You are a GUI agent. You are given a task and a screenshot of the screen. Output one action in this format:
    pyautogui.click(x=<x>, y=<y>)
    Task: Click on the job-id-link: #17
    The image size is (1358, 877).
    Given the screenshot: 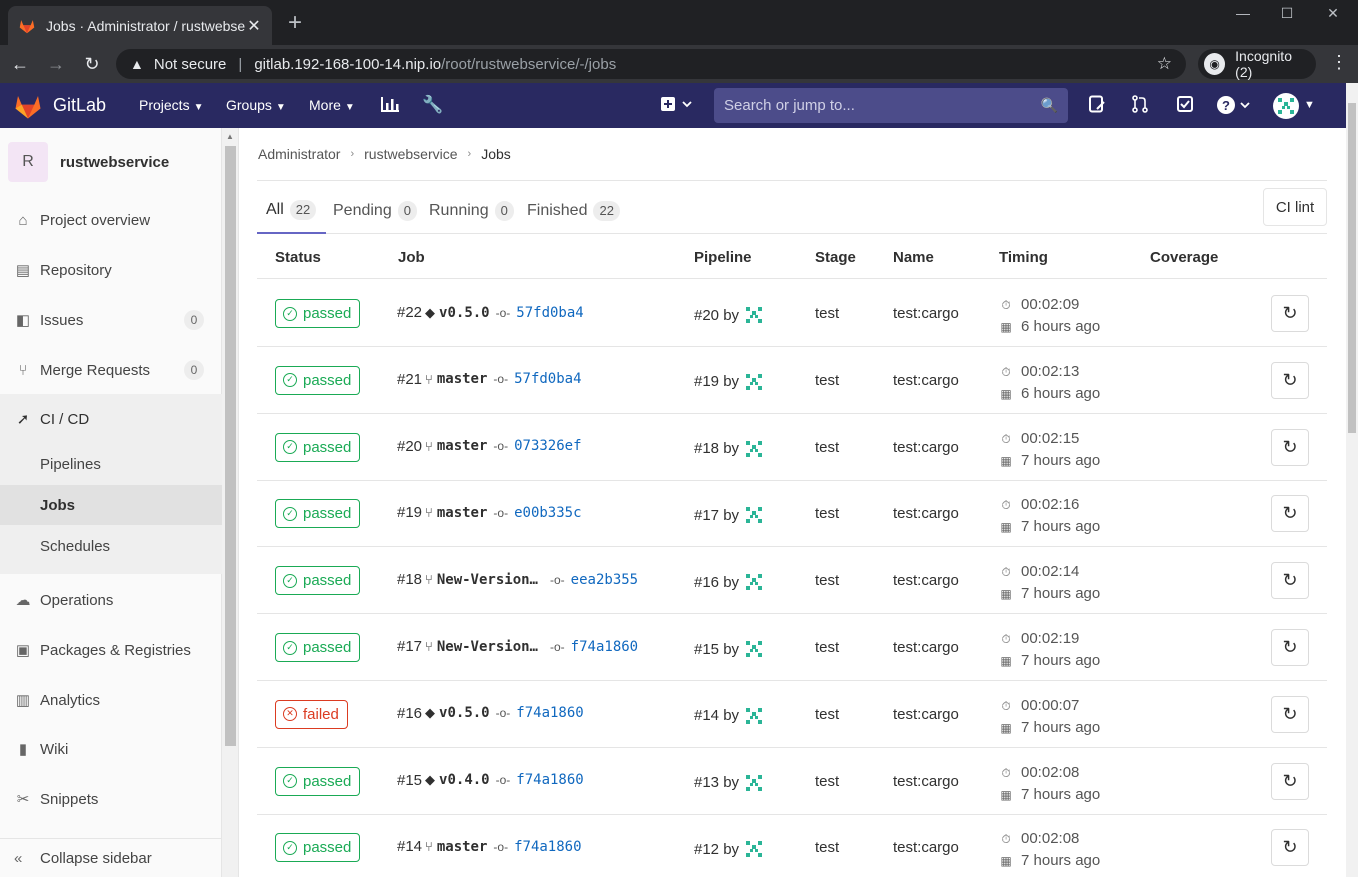 What is the action you would take?
    pyautogui.click(x=409, y=646)
    